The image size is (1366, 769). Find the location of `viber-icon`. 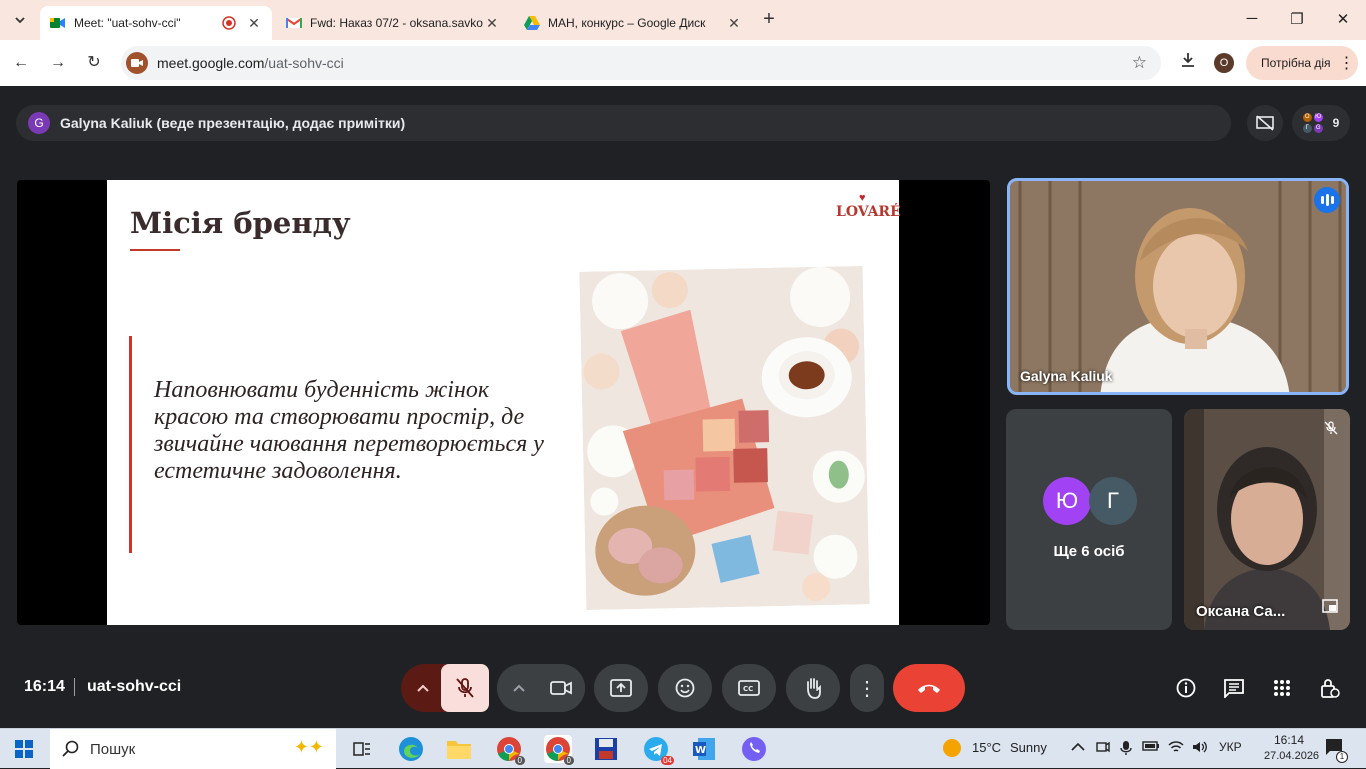

viber-icon is located at coordinates (754, 749).